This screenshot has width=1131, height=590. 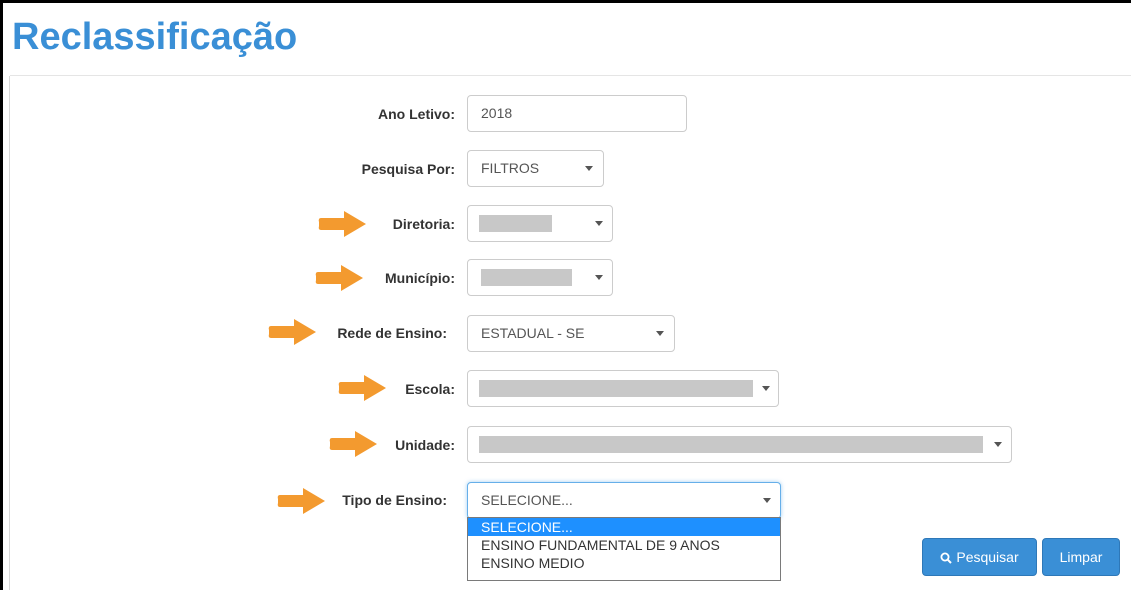 I want to click on search-button-label: Pesquisar, so click(x=987, y=557).